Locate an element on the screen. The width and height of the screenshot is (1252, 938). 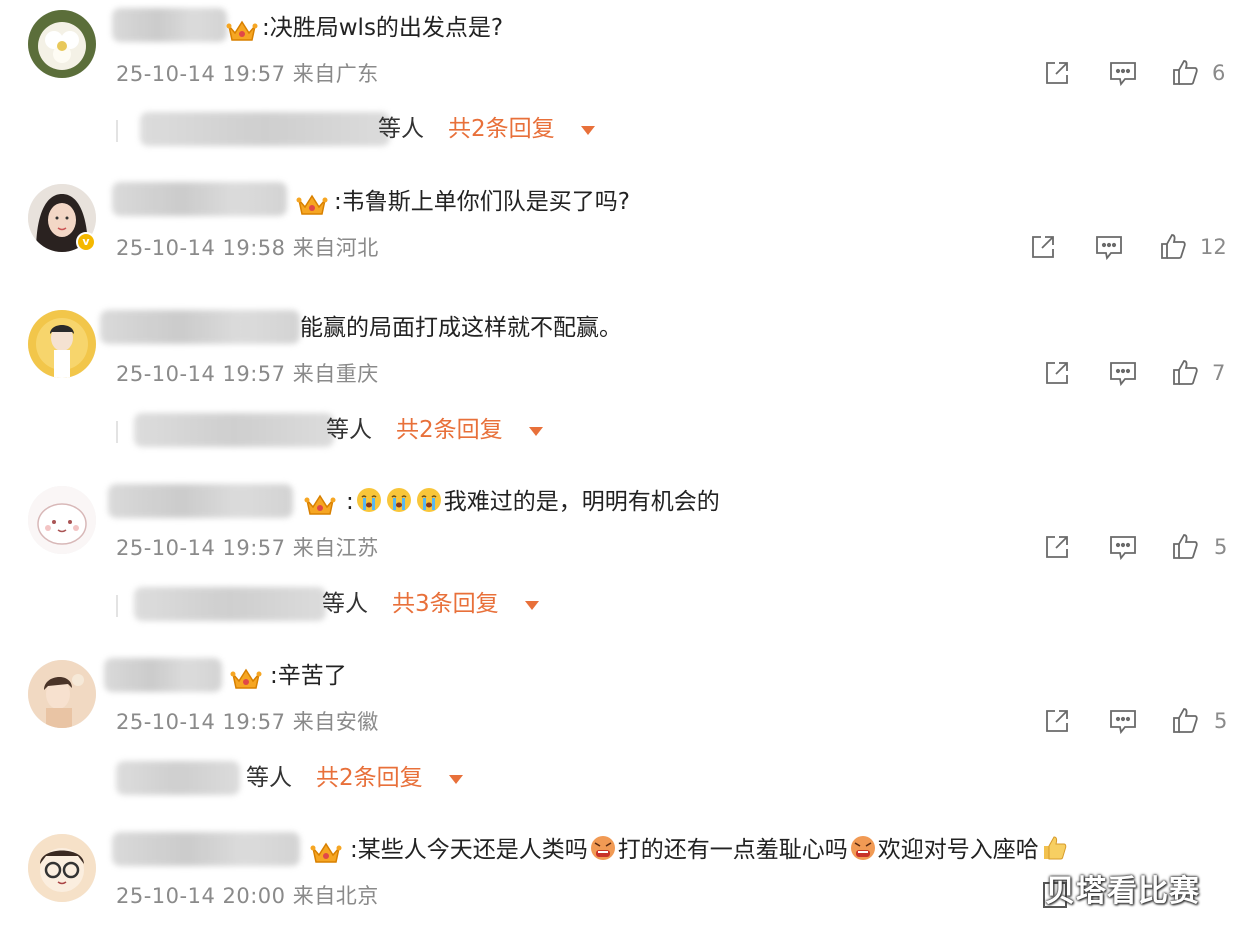
comment-text: :某些人今天还是人类吗 打的还有一点羞耻心吗 欢迎对号入座哈 is located at coordinates (709, 850).